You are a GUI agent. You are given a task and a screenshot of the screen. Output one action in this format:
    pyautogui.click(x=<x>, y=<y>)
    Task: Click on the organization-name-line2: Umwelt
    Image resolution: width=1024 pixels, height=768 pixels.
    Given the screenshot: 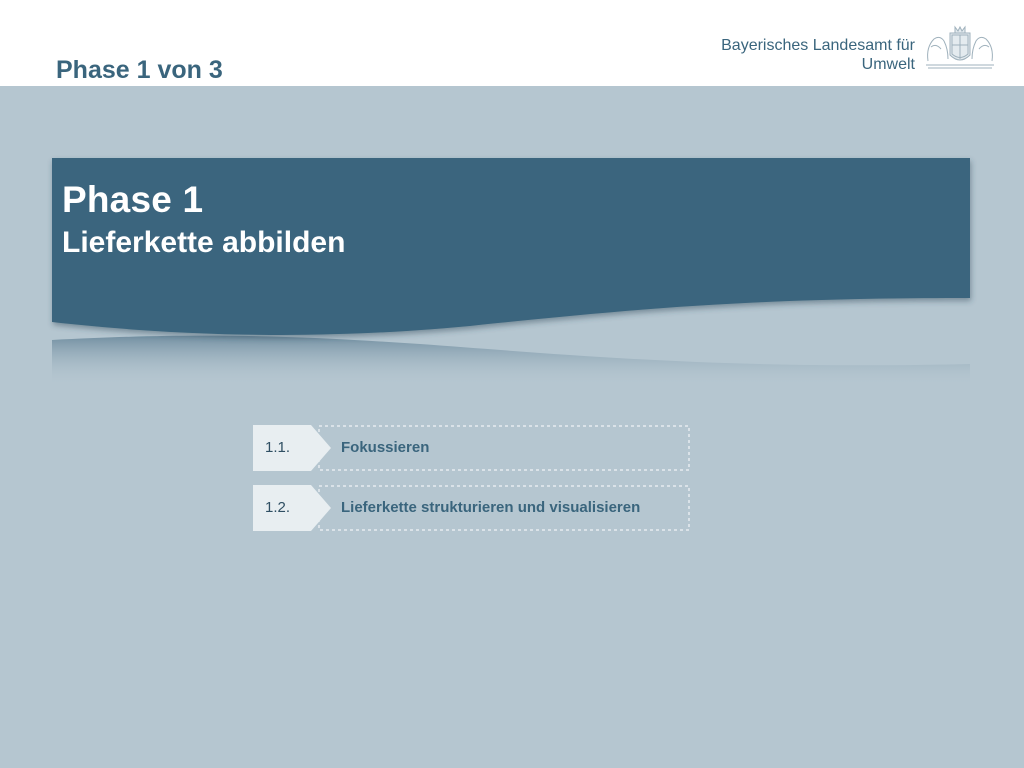 What is the action you would take?
    pyautogui.click(x=888, y=64)
    